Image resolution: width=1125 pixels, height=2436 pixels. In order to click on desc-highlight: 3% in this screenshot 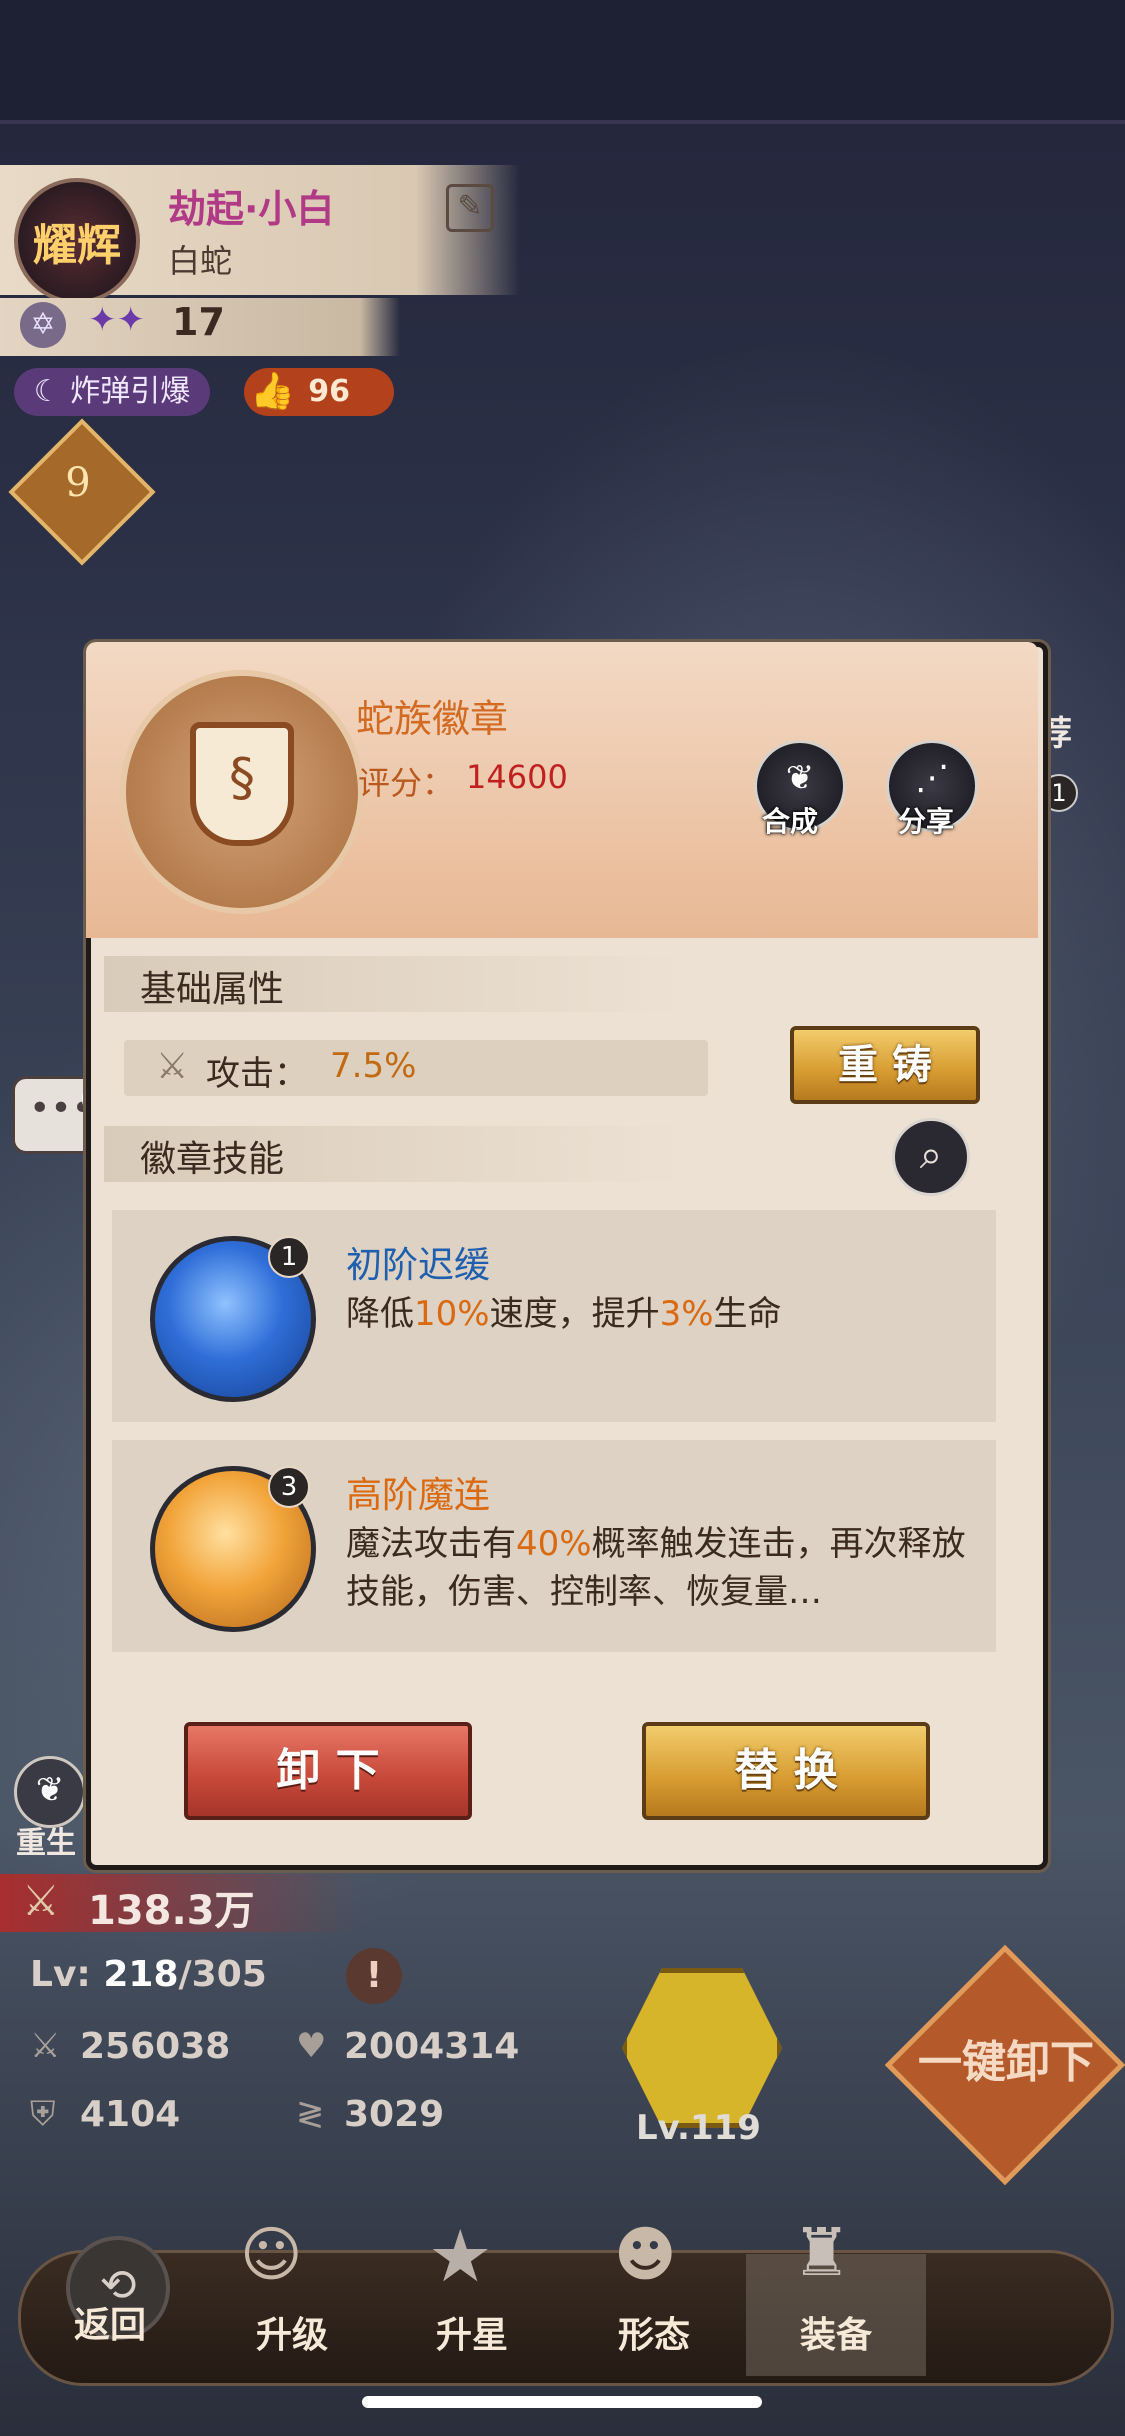, I will do `click(686, 1314)`.